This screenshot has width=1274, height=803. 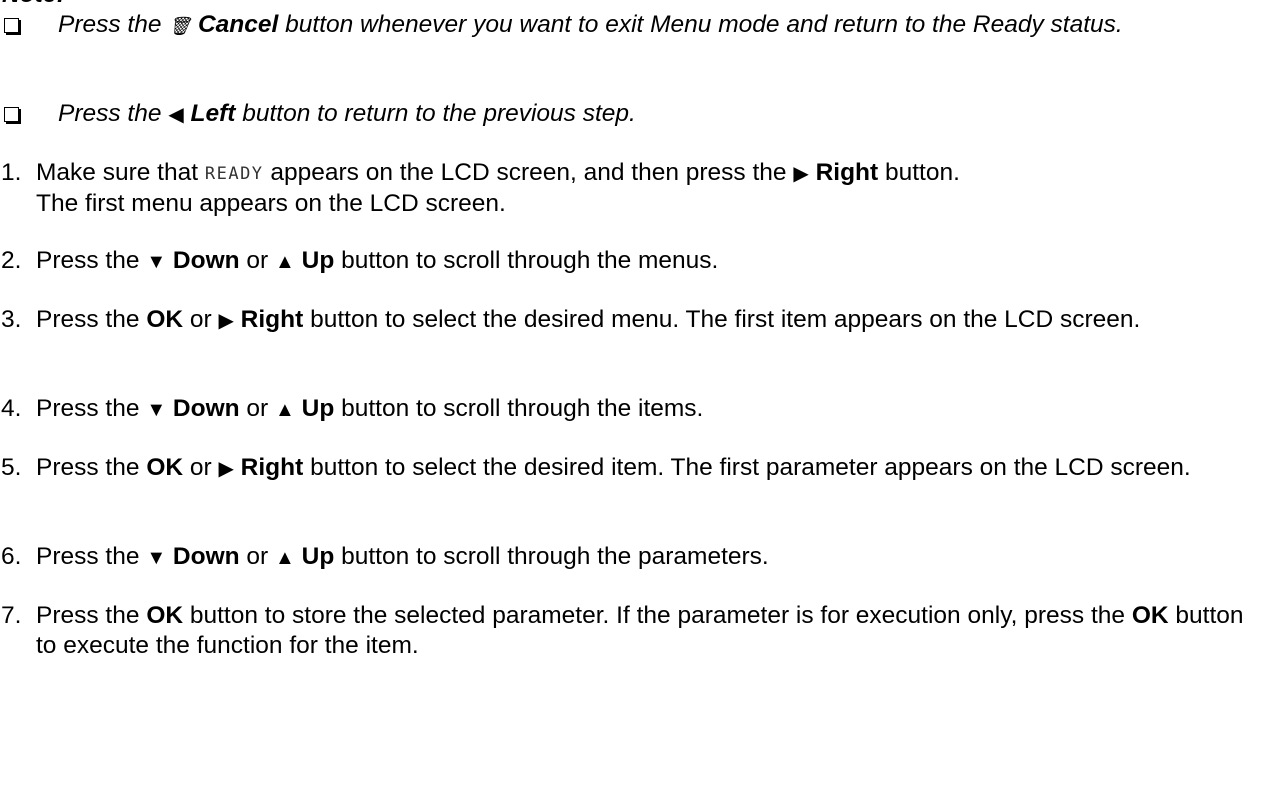 I want to click on step-number: 2., so click(x=11, y=260).